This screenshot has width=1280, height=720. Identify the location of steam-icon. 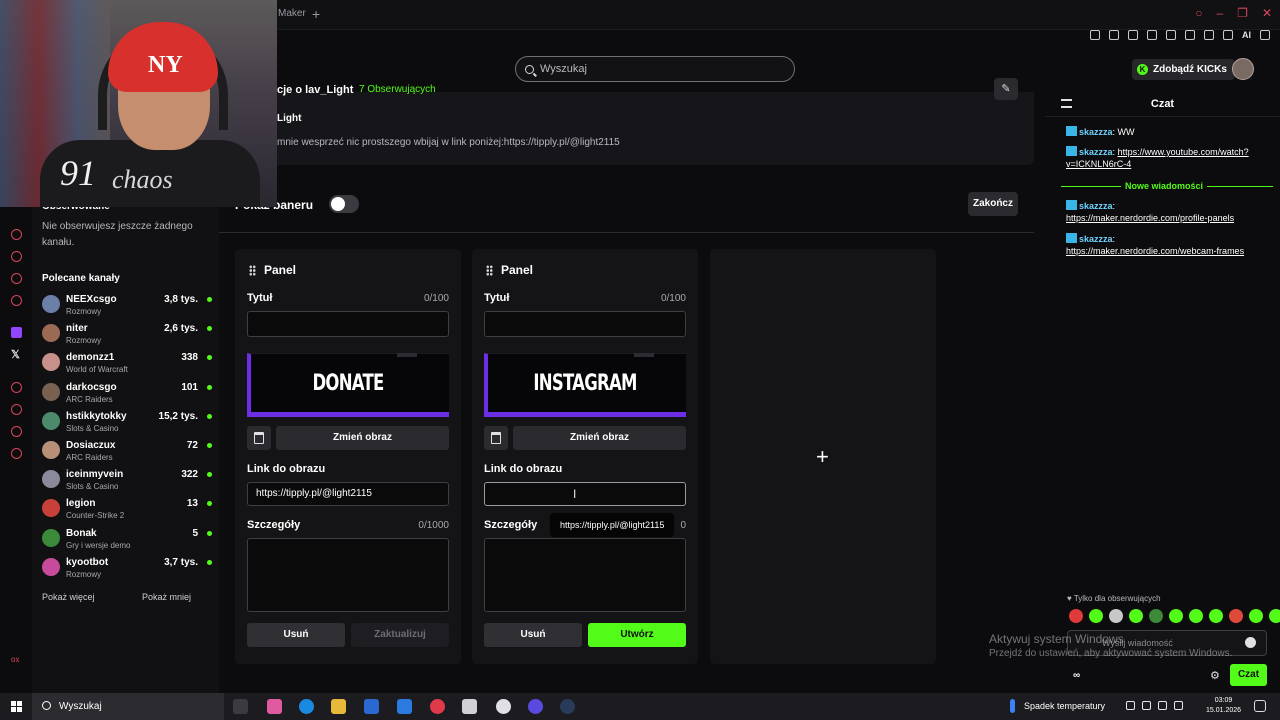
(567, 706).